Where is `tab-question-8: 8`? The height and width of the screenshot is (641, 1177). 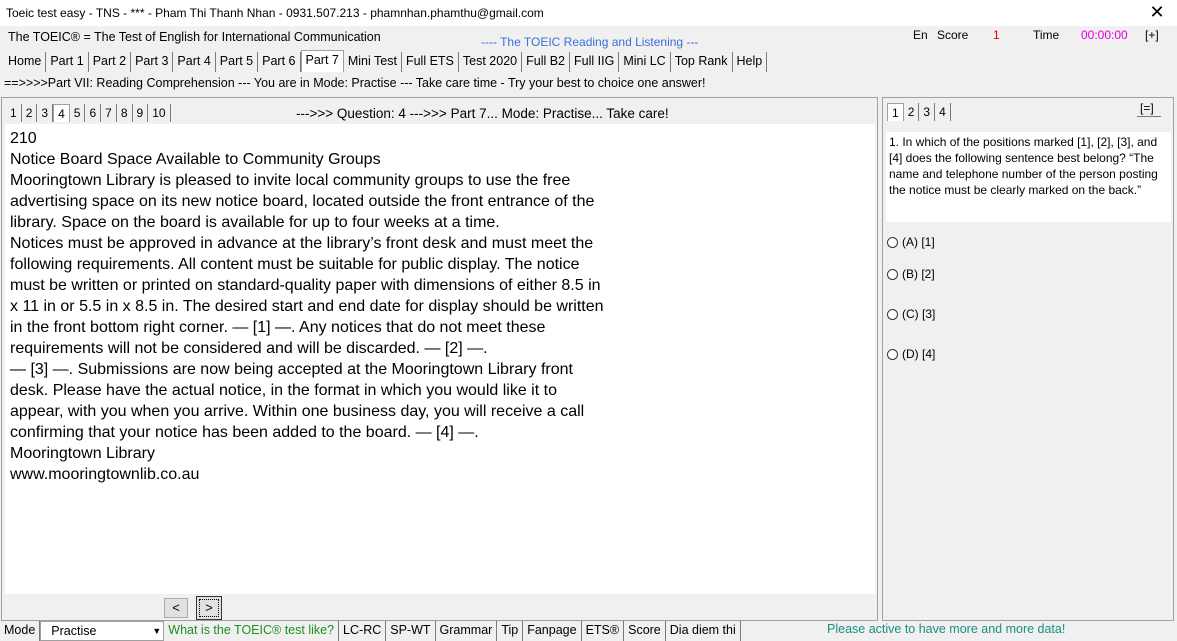
tab-question-8: 8 is located at coordinates (125, 113).